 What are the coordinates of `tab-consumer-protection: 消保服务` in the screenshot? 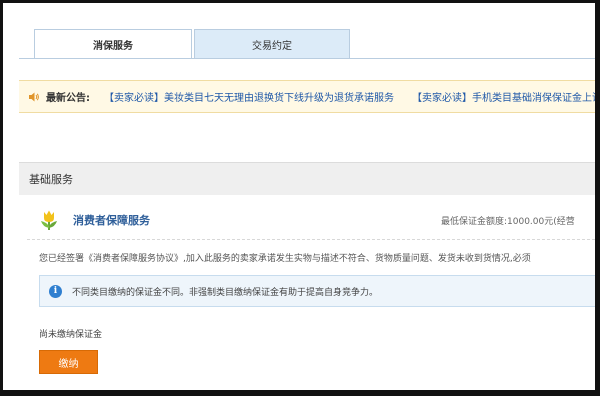 It's located at (113, 44).